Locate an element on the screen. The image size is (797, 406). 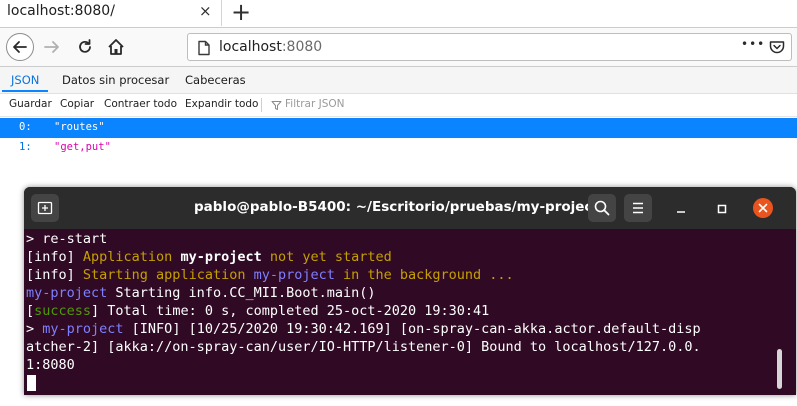
new-tab-terminal-button is located at coordinates (45, 208).